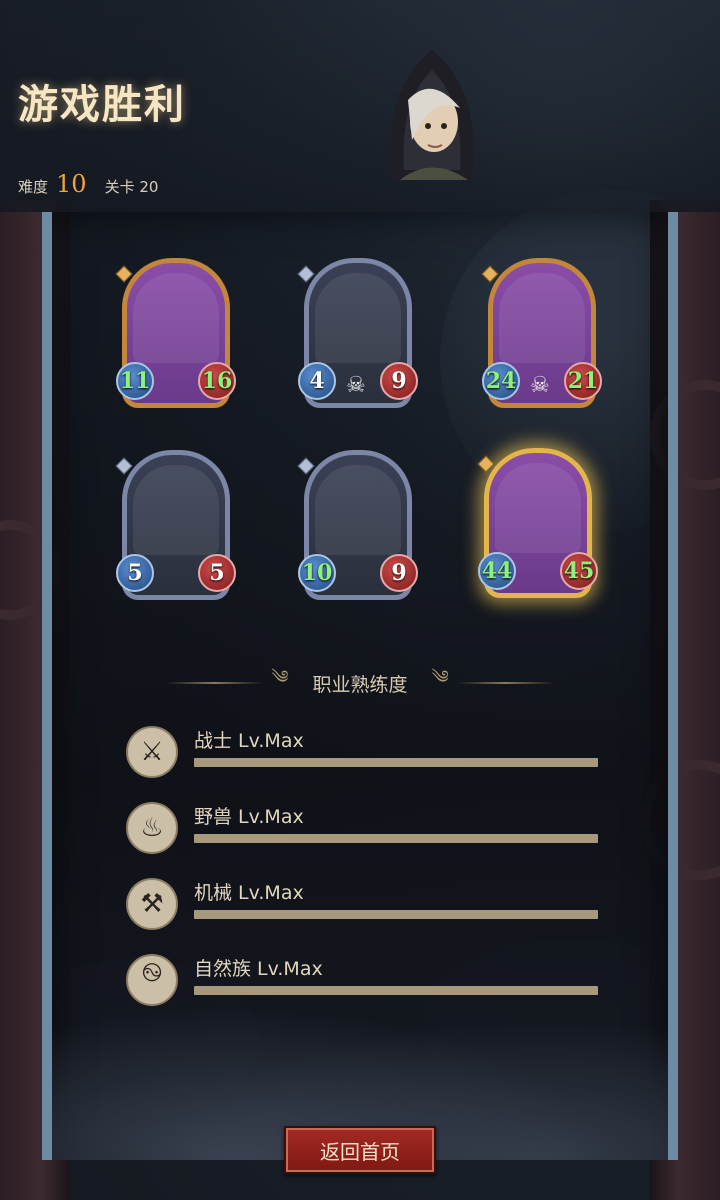  I want to click on unit-card: 11 16, so click(175, 333).